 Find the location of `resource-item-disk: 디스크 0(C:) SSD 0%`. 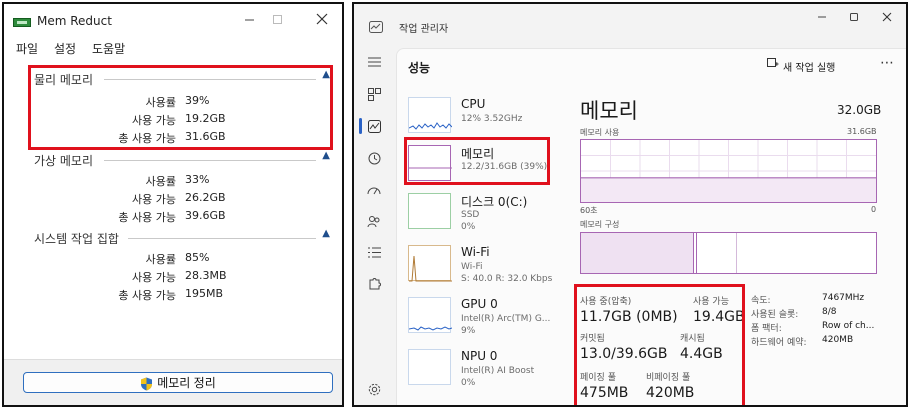

resource-item-disk: 디스크 0(C:) SSD 0% is located at coordinates (482, 215).